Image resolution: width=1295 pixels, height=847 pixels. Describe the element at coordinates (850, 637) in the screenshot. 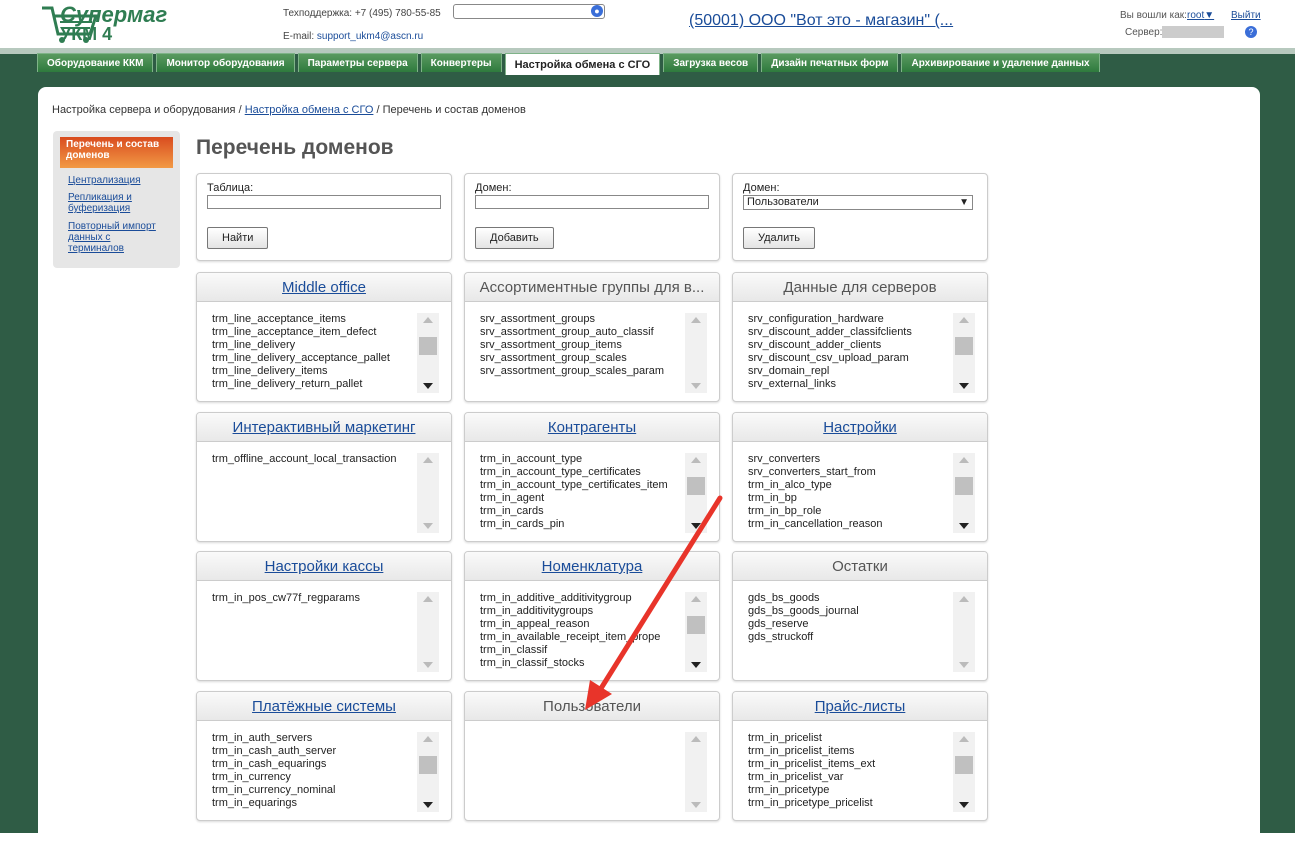

I see `list-item: gds_struckoff` at that location.